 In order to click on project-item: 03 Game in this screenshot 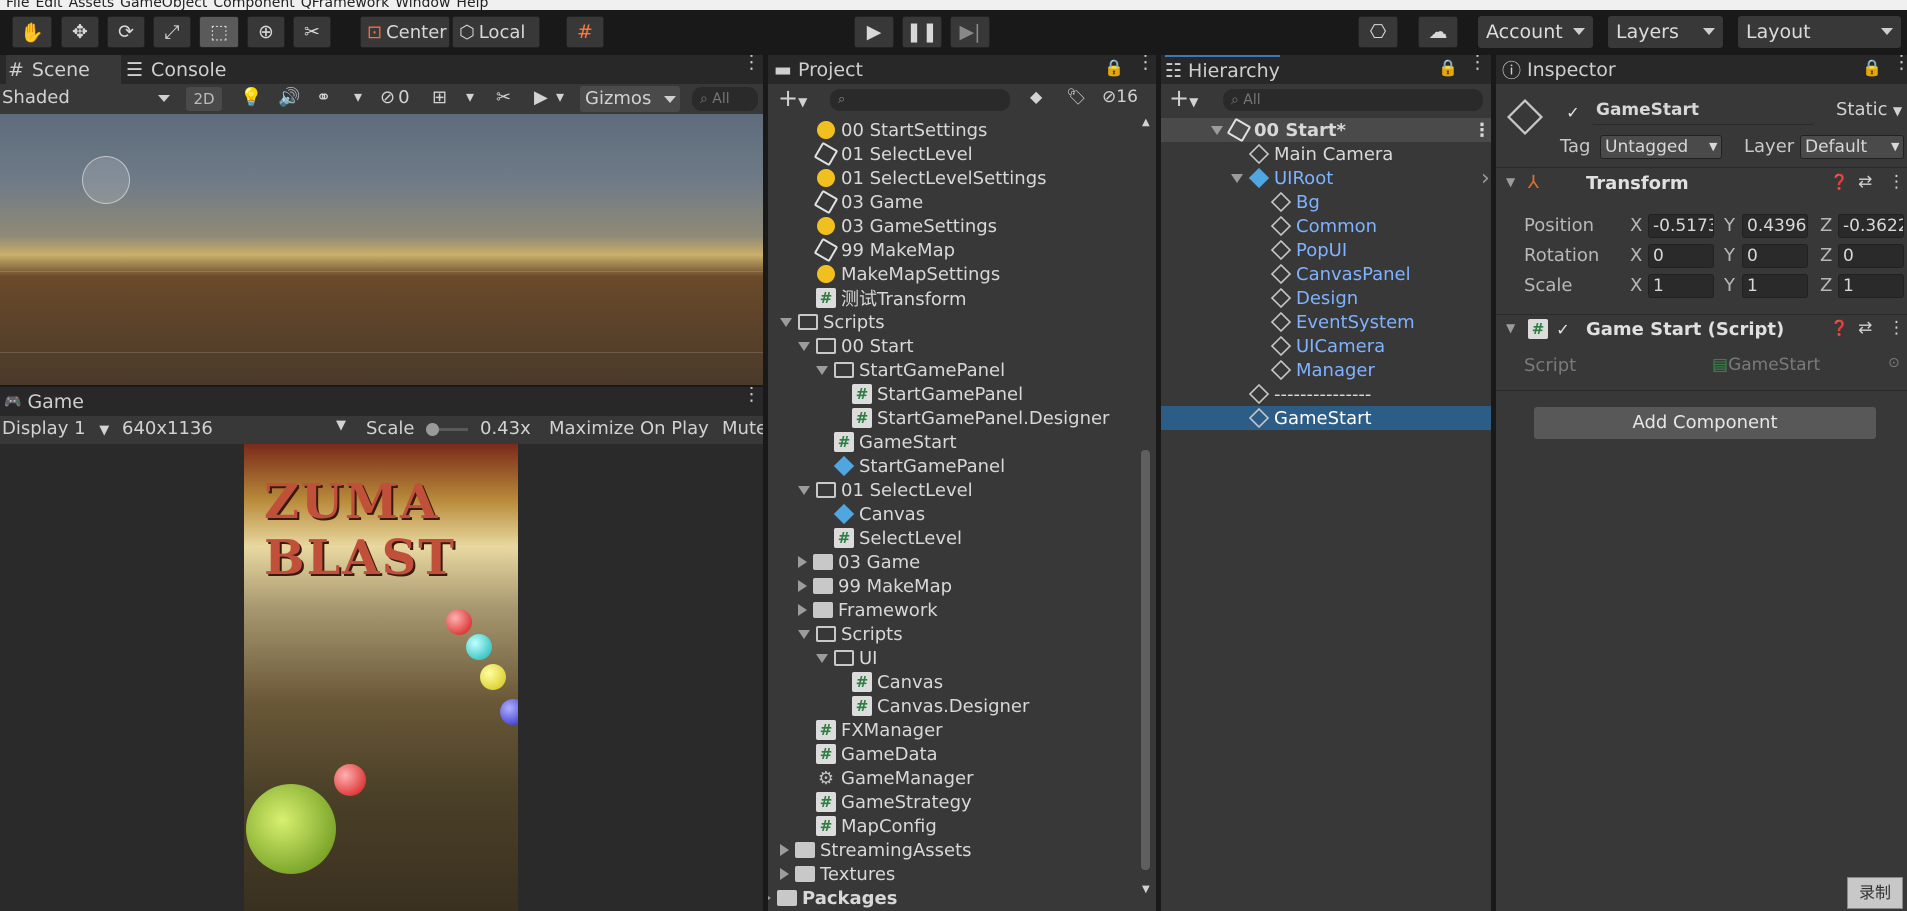, I will do `click(859, 562)`.